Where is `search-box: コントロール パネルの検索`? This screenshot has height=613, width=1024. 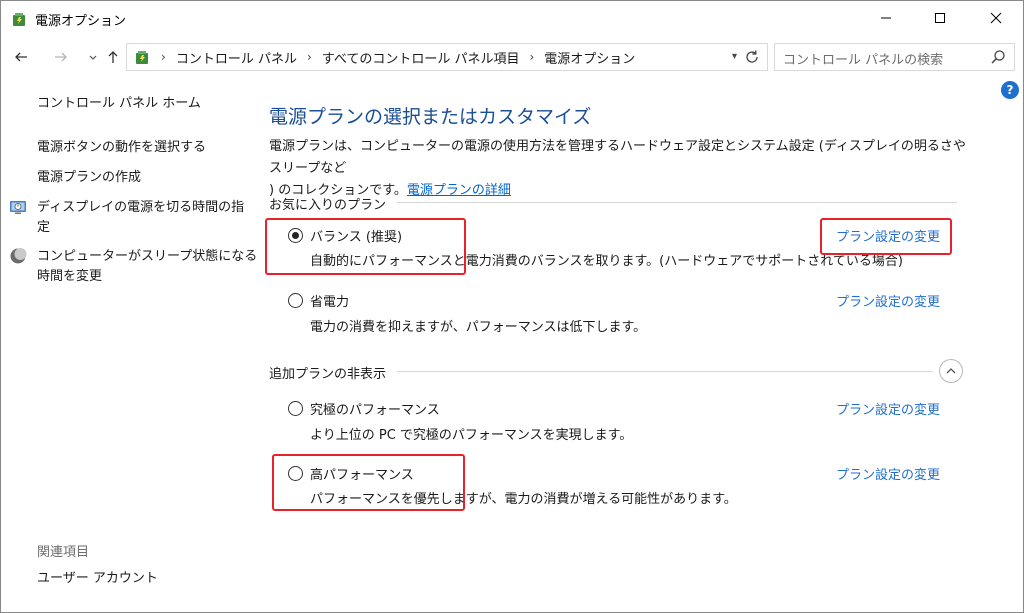
search-box: コントロール パネルの検索 is located at coordinates (894, 57).